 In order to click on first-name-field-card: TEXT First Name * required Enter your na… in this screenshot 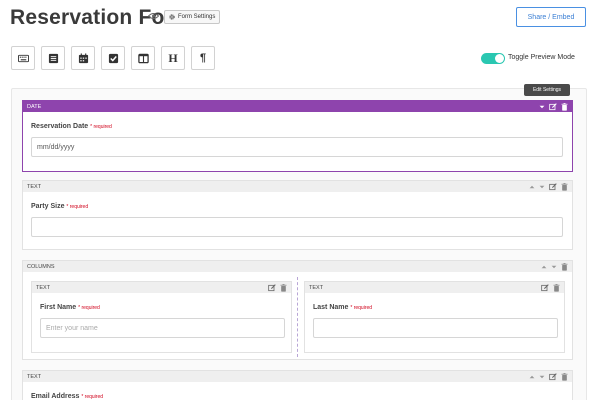, I will do `click(161, 317)`.